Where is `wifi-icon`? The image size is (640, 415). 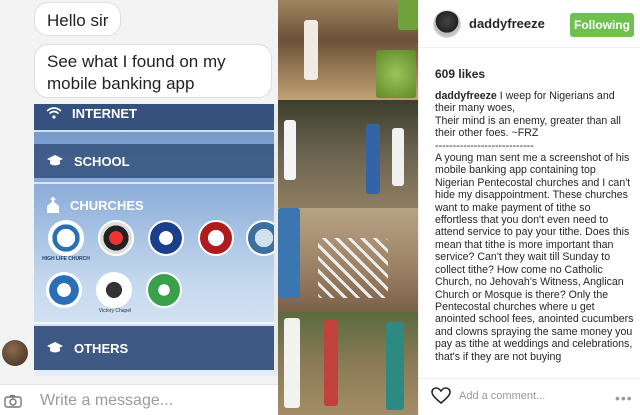 wifi-icon is located at coordinates (54, 113).